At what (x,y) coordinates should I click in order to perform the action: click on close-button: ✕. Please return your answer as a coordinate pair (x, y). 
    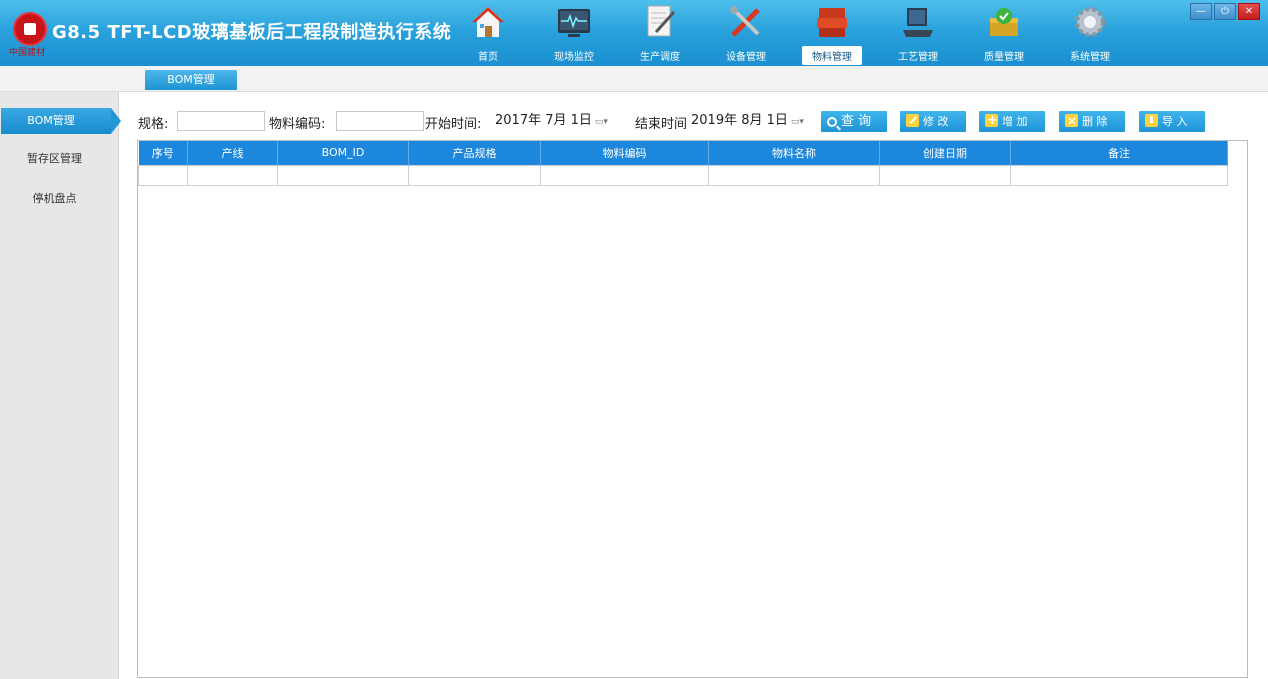
    Looking at the image, I should click on (1249, 11).